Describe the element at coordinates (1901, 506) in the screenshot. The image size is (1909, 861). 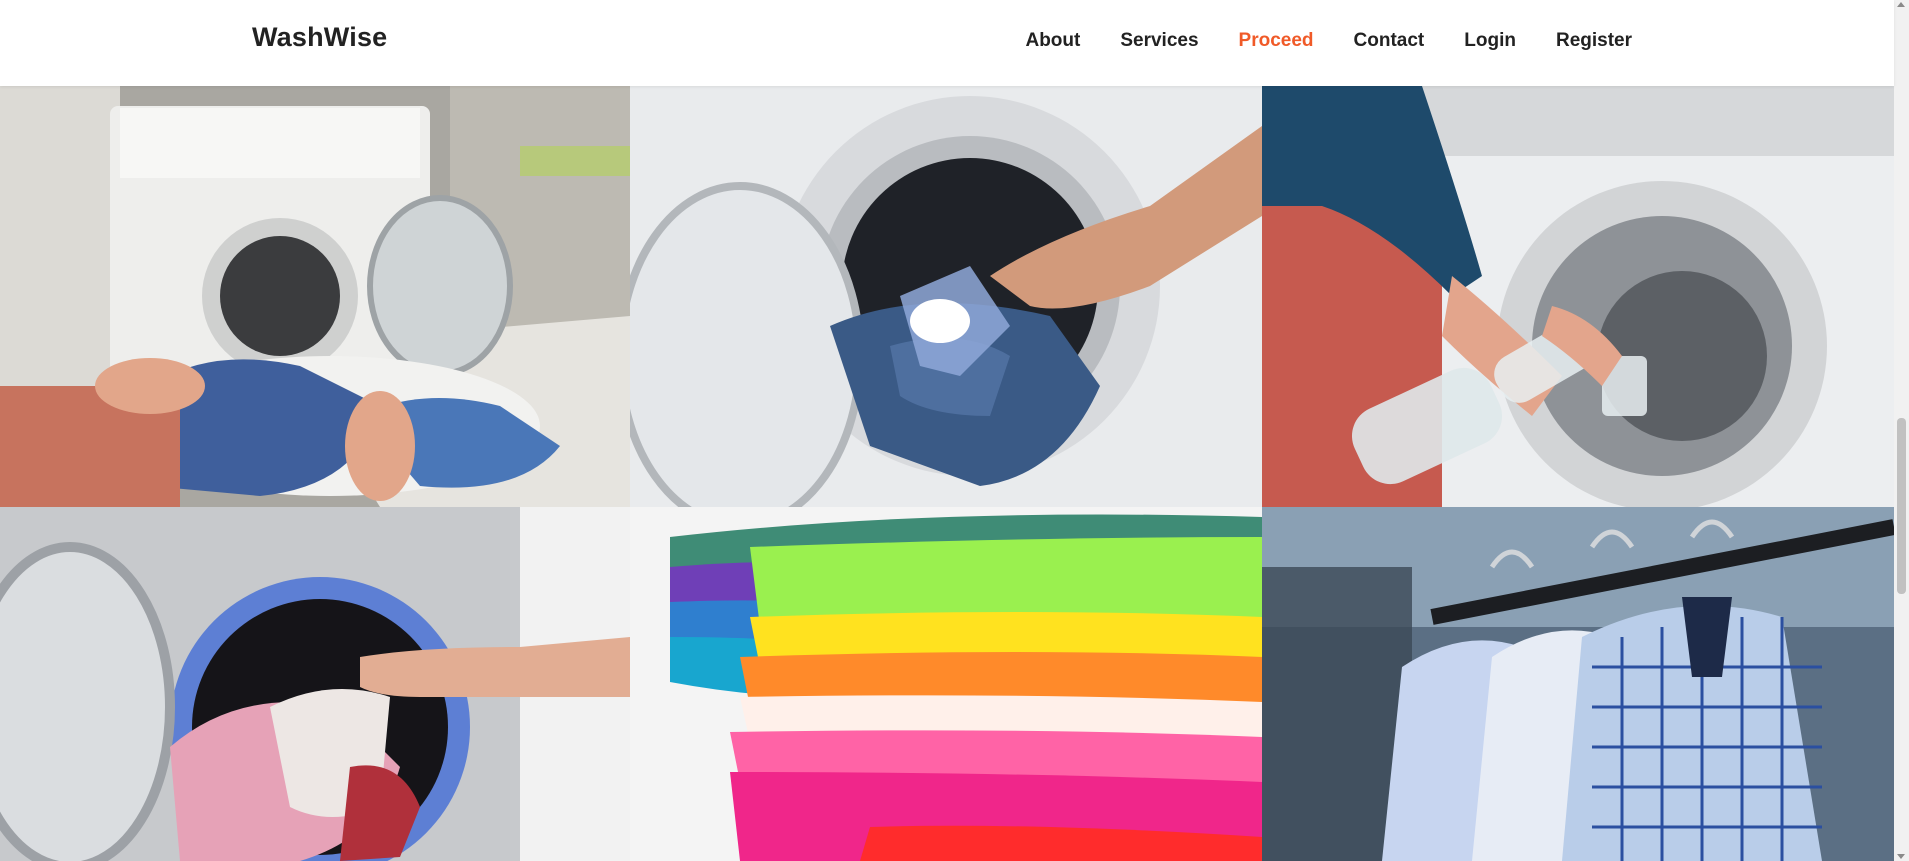
I see `scrollbar-thumb` at that location.